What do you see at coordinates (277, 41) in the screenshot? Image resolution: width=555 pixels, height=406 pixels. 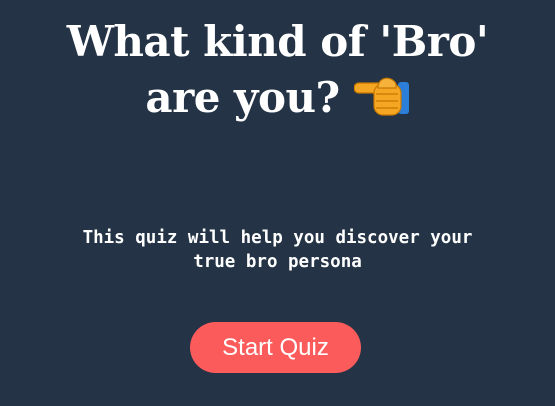 I see `quiz-title-line-1: What kind of 'Bro'` at bounding box center [277, 41].